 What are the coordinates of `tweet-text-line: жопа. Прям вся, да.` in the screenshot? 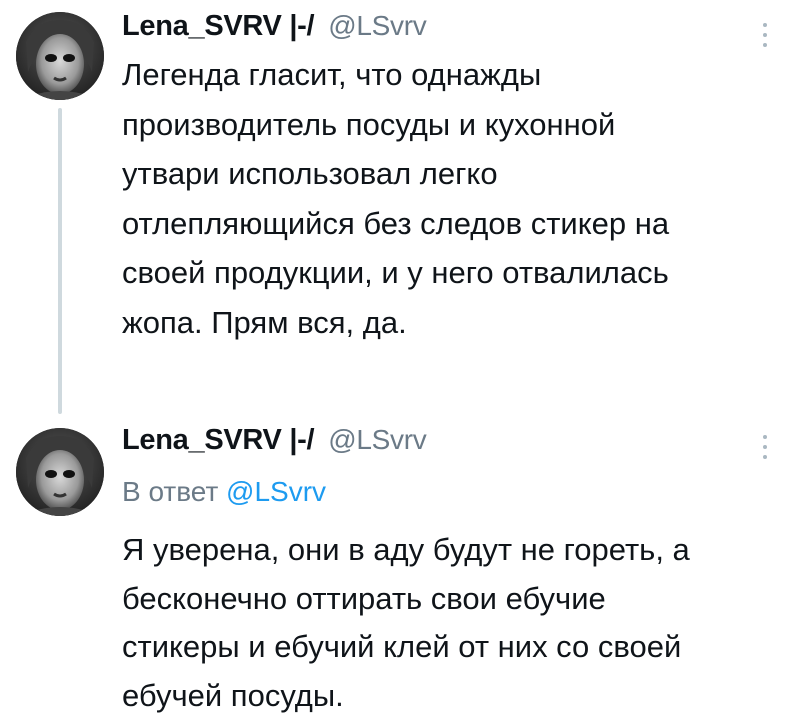 It's located at (264, 322).